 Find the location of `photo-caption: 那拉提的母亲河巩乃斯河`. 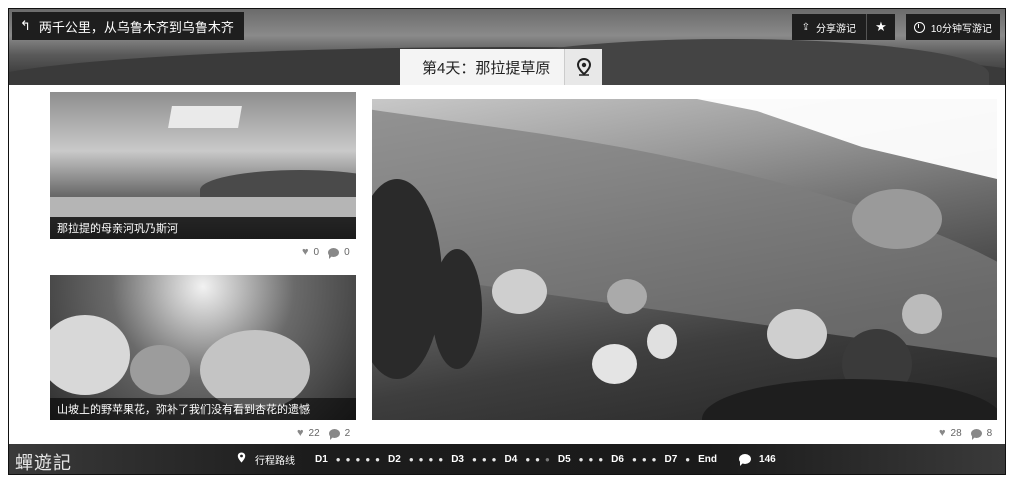

photo-caption: 那拉提的母亲河巩乃斯河 is located at coordinates (203, 228).